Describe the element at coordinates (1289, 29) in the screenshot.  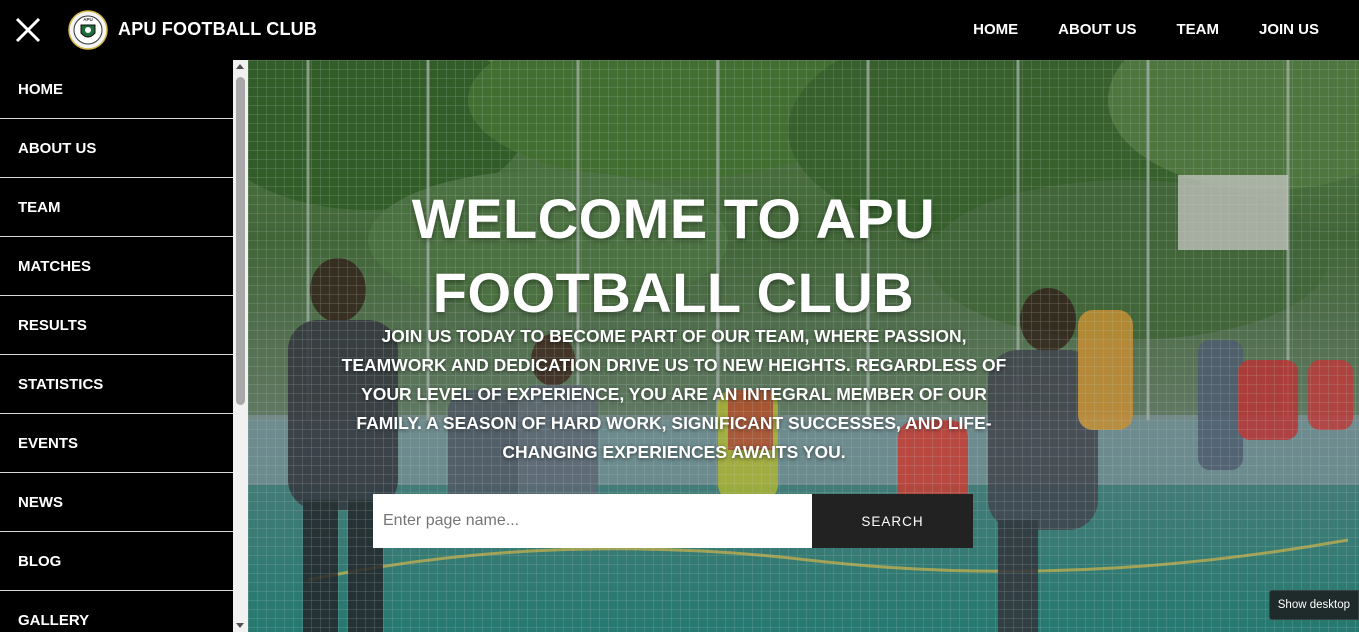
I see `topnav-join-link: JOIN US` at that location.